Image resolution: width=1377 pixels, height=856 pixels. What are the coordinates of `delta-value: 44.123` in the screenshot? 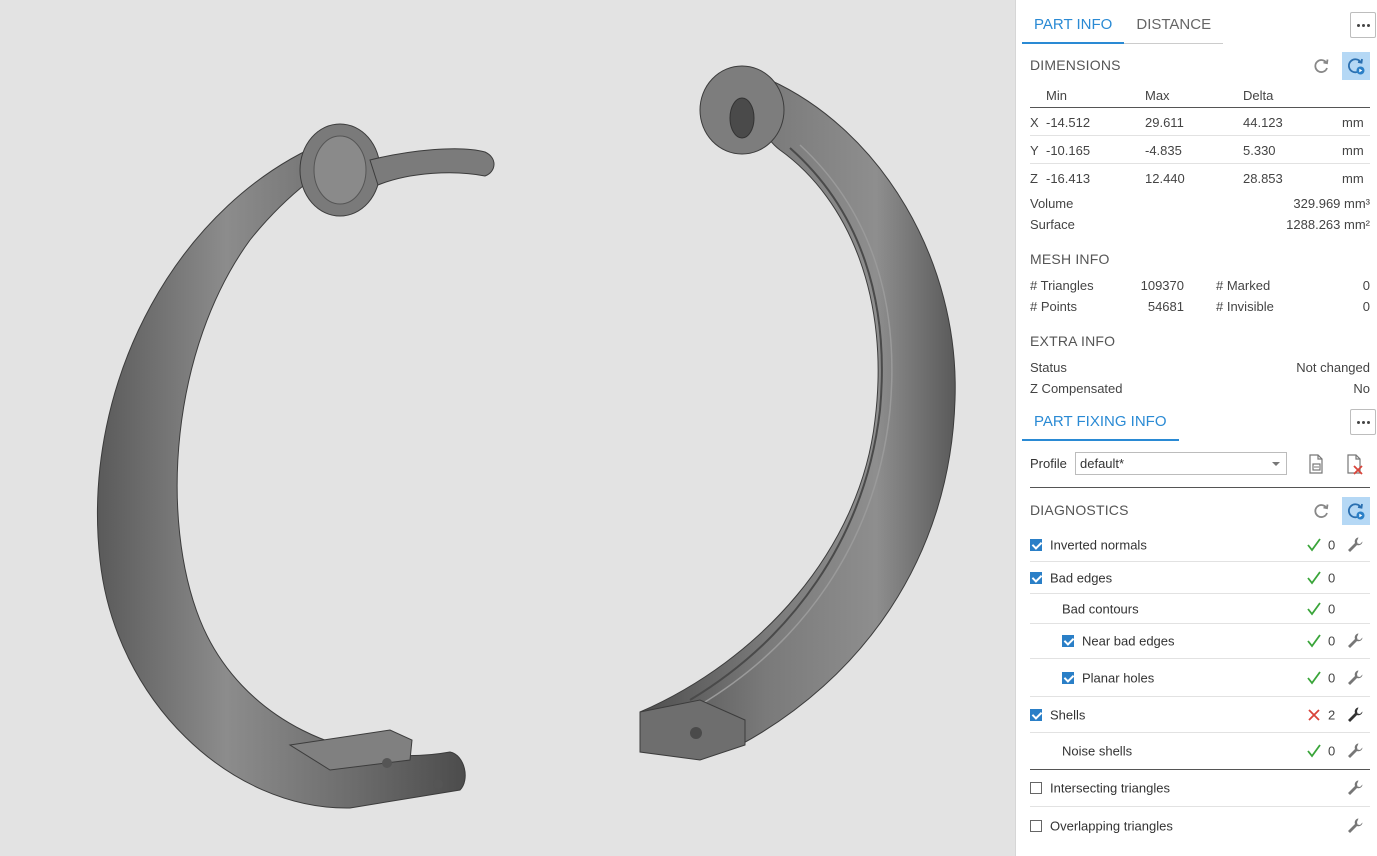 It's located at (1263, 122).